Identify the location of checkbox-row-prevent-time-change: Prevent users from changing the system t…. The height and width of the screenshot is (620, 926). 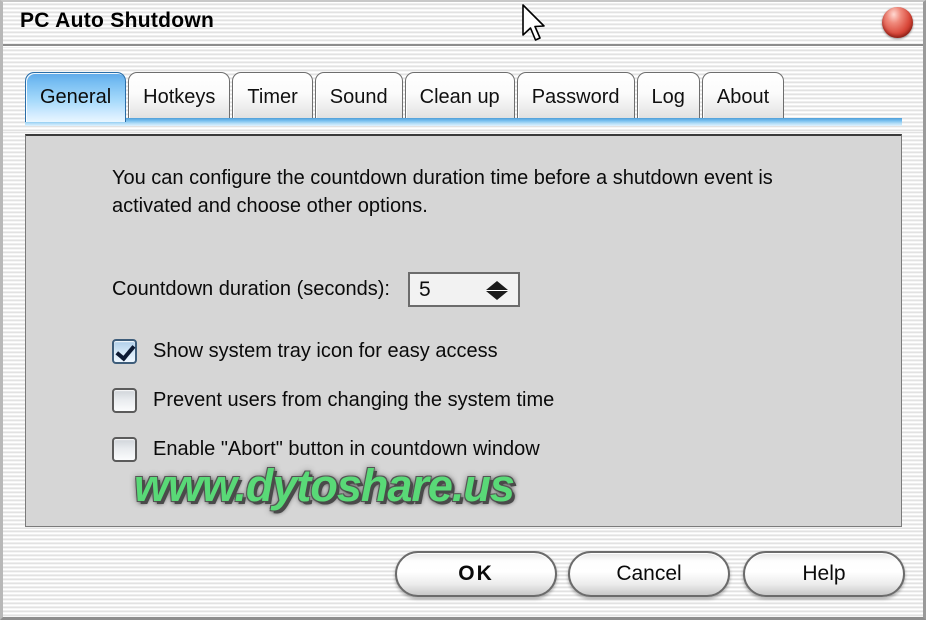
(333, 400).